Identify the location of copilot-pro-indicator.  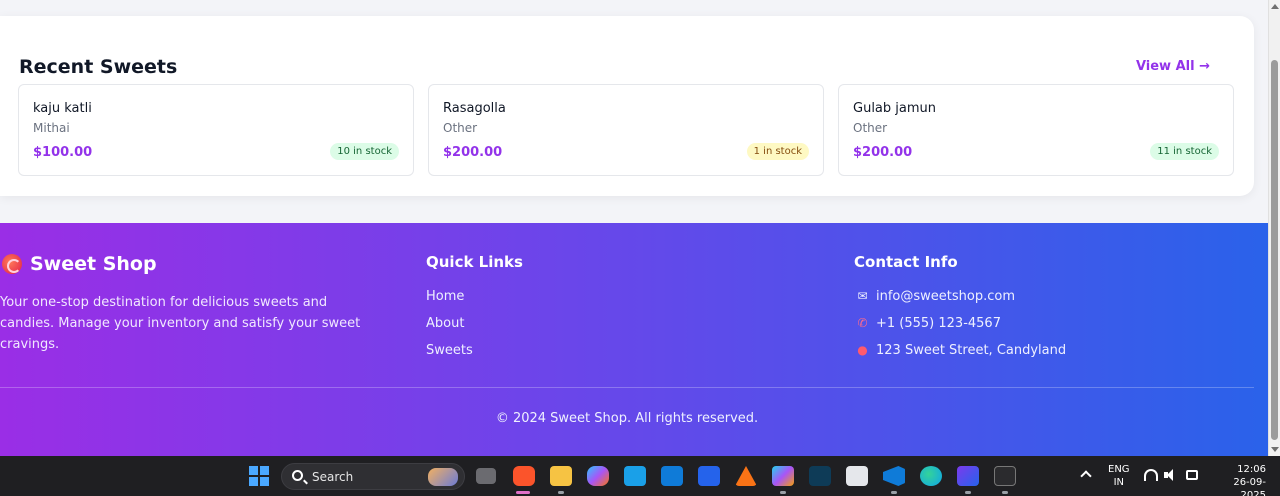
(783, 492).